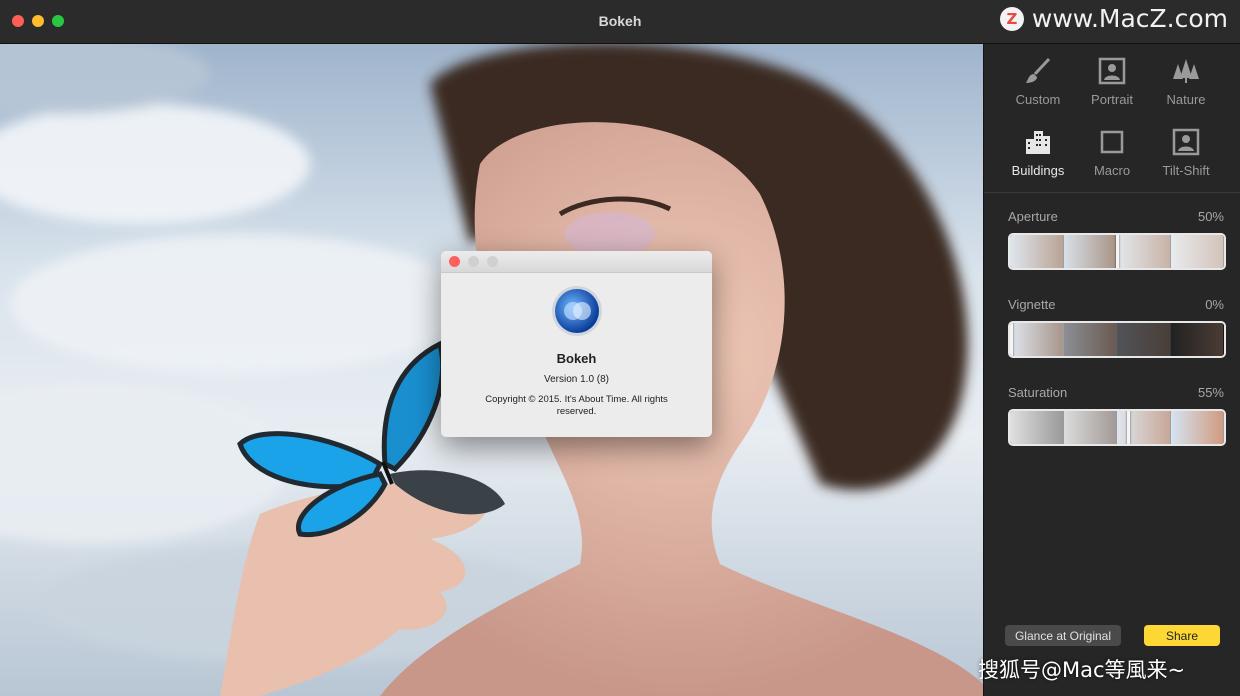 The width and height of the screenshot is (1240, 696). What do you see at coordinates (1038, 70) in the screenshot?
I see `brush-icon` at bounding box center [1038, 70].